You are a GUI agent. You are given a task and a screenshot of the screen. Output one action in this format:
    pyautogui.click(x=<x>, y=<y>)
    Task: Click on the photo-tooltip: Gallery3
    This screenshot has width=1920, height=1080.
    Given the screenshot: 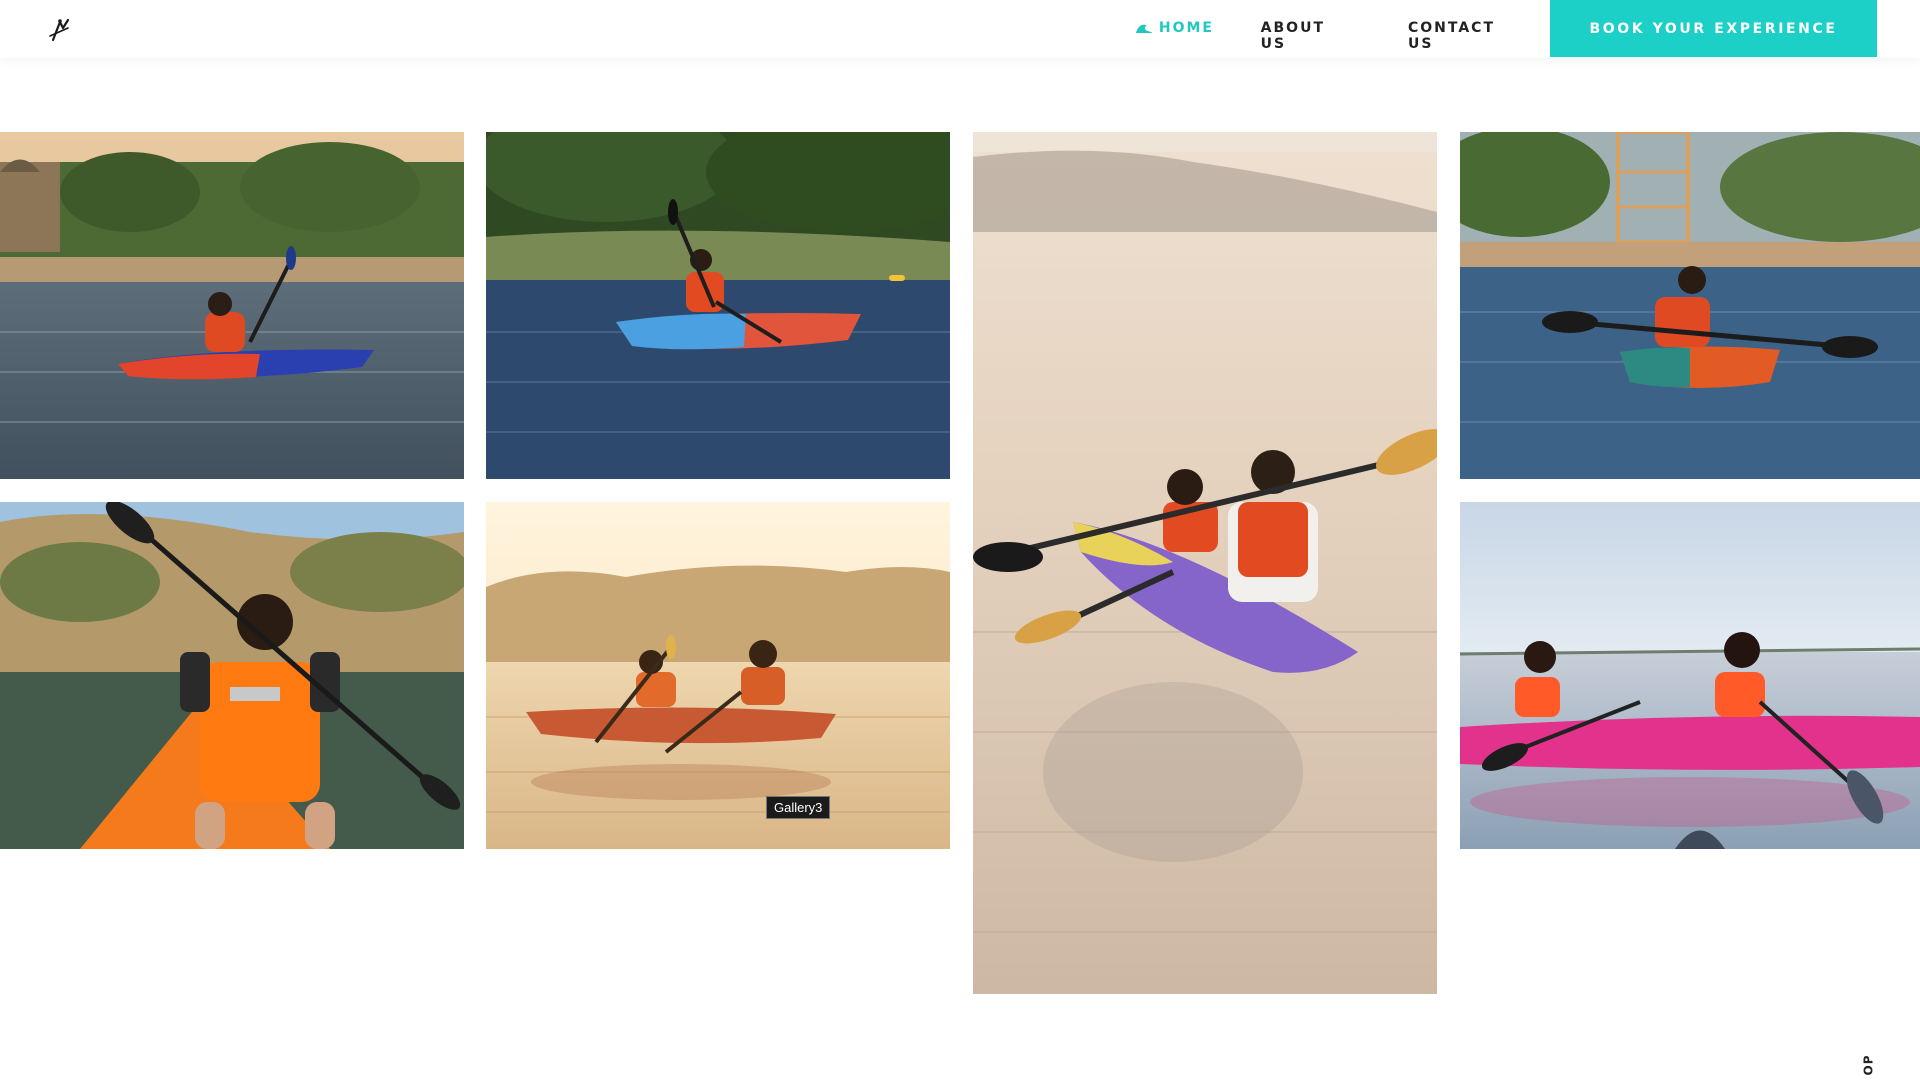 What is the action you would take?
    pyautogui.click(x=798, y=807)
    